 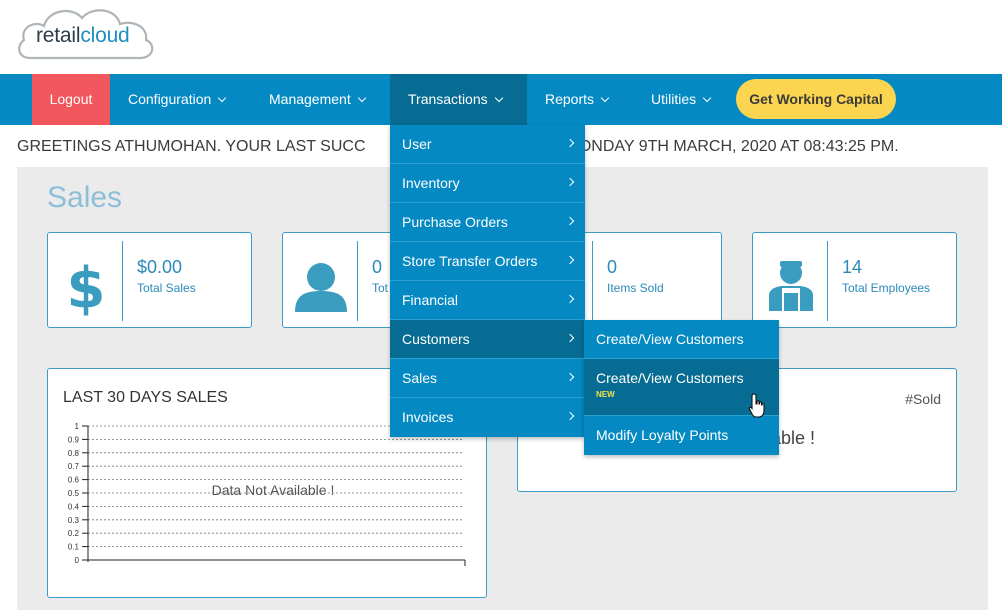 I want to click on y-tick-label: 0.5, so click(x=74, y=493).